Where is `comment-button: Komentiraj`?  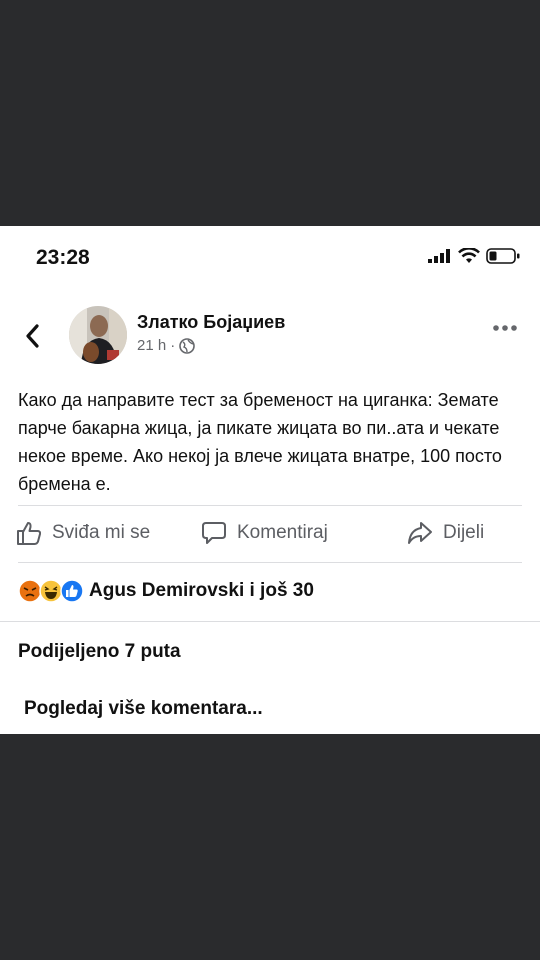
comment-button: Komentiraj is located at coordinates (264, 533).